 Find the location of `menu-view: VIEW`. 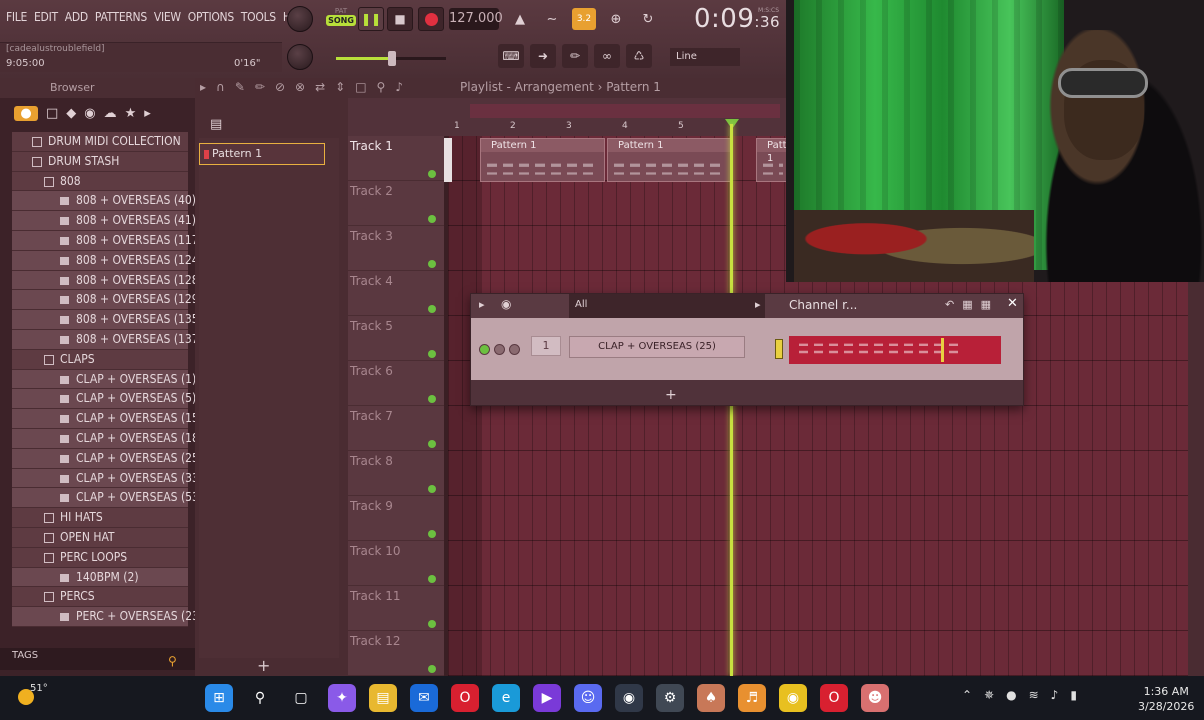

menu-view: VIEW is located at coordinates (167, 17).